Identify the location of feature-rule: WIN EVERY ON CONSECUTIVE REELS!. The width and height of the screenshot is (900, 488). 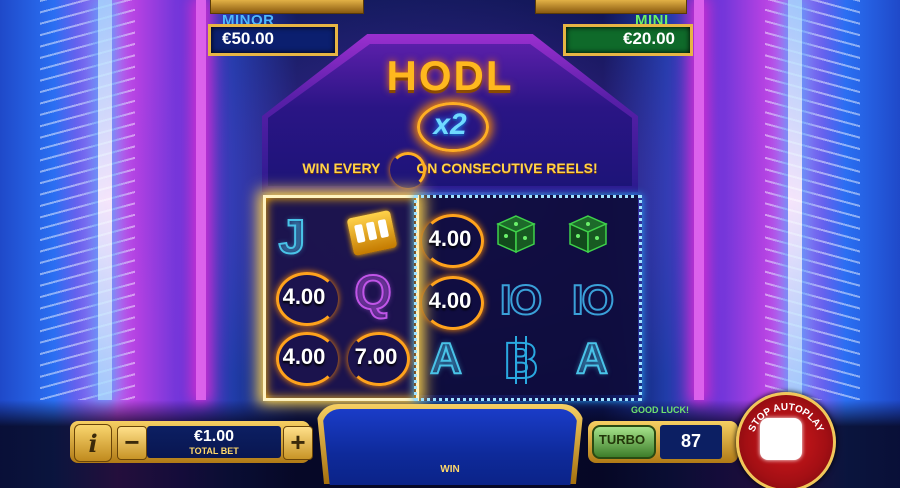
(450, 168).